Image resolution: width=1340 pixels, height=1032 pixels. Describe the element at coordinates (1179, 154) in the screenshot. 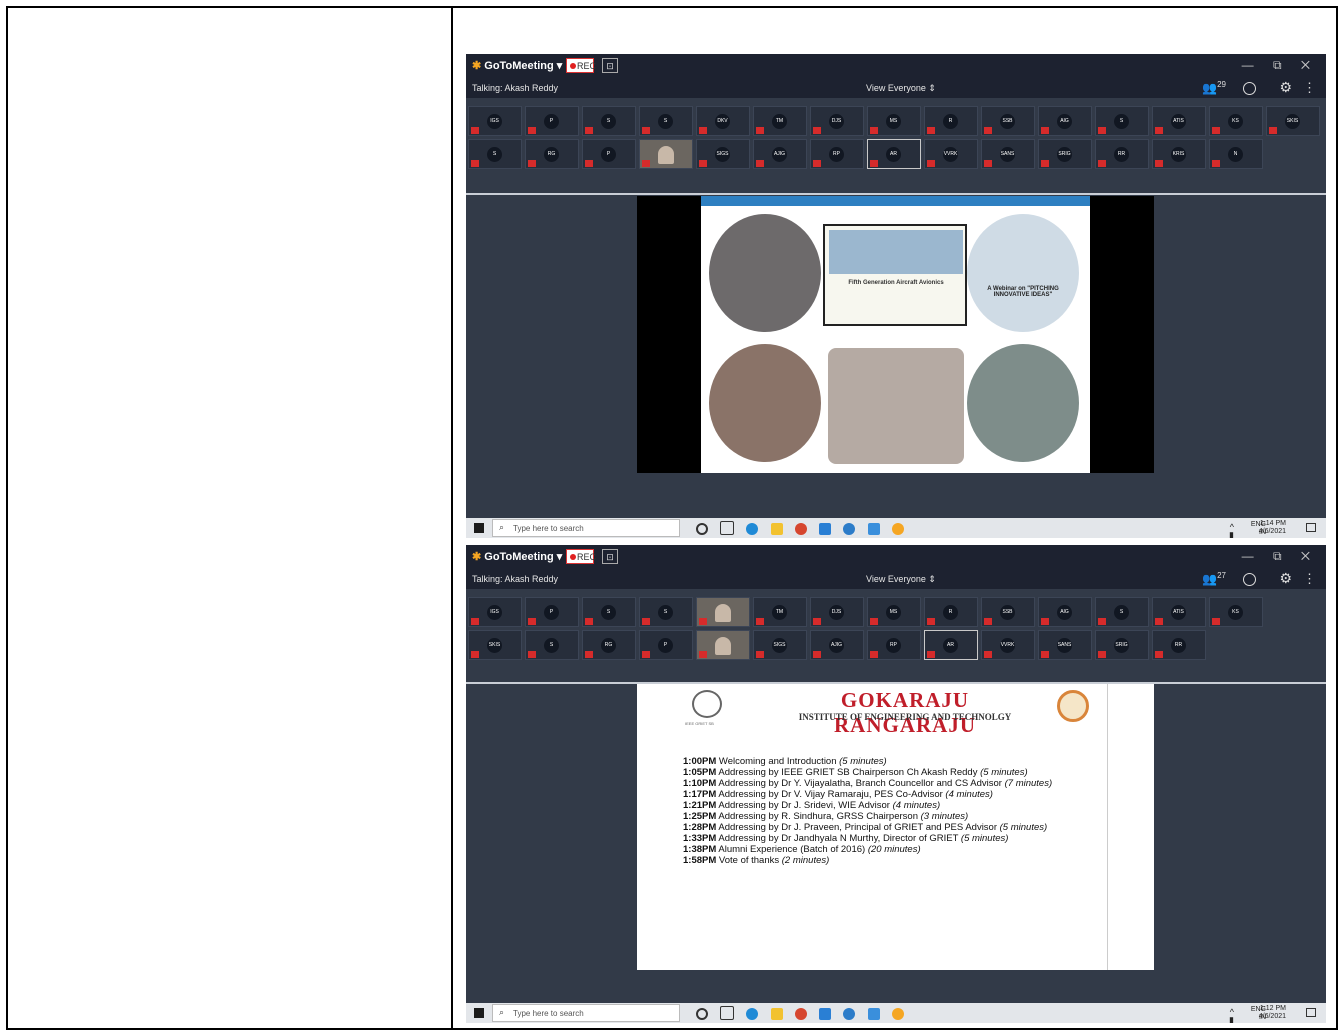

I see `participant-tile: KRIS` at that location.